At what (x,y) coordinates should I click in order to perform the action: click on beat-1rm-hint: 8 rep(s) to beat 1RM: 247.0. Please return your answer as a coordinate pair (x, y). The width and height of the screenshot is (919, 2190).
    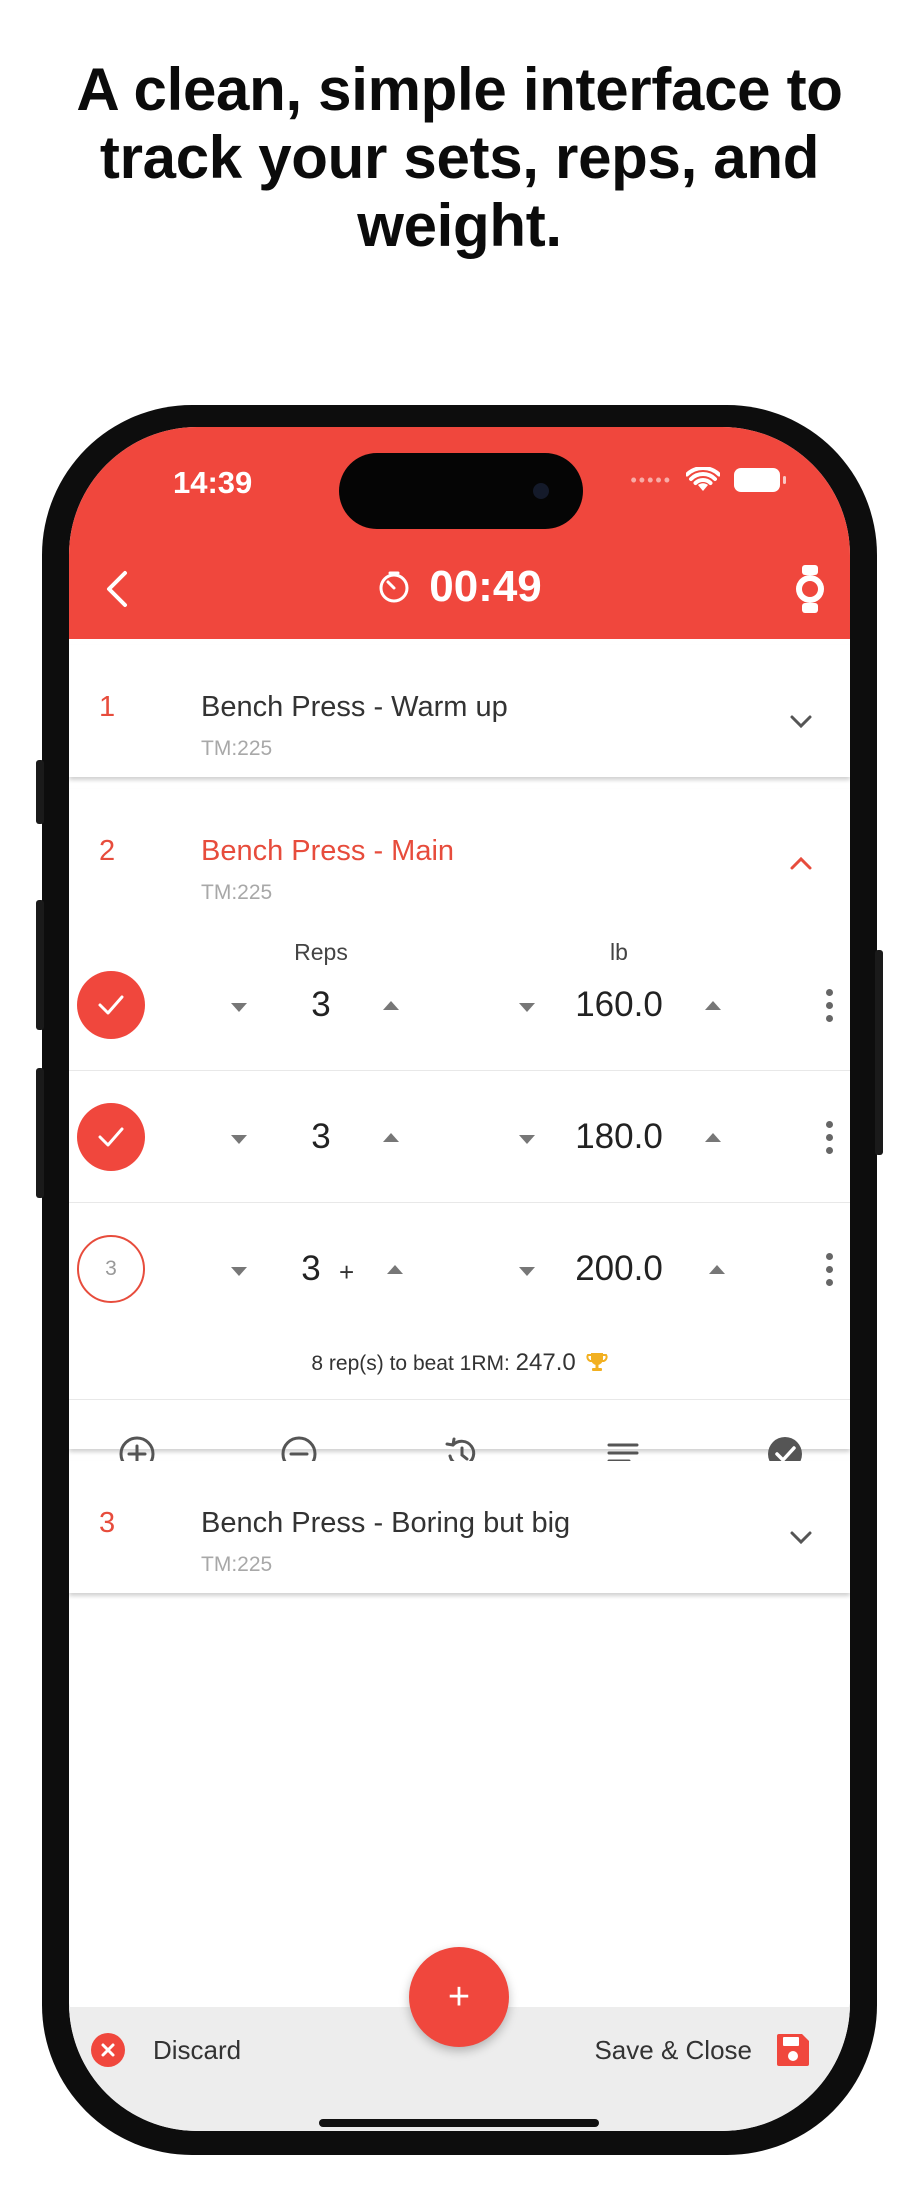
    Looking at the image, I should click on (459, 1363).